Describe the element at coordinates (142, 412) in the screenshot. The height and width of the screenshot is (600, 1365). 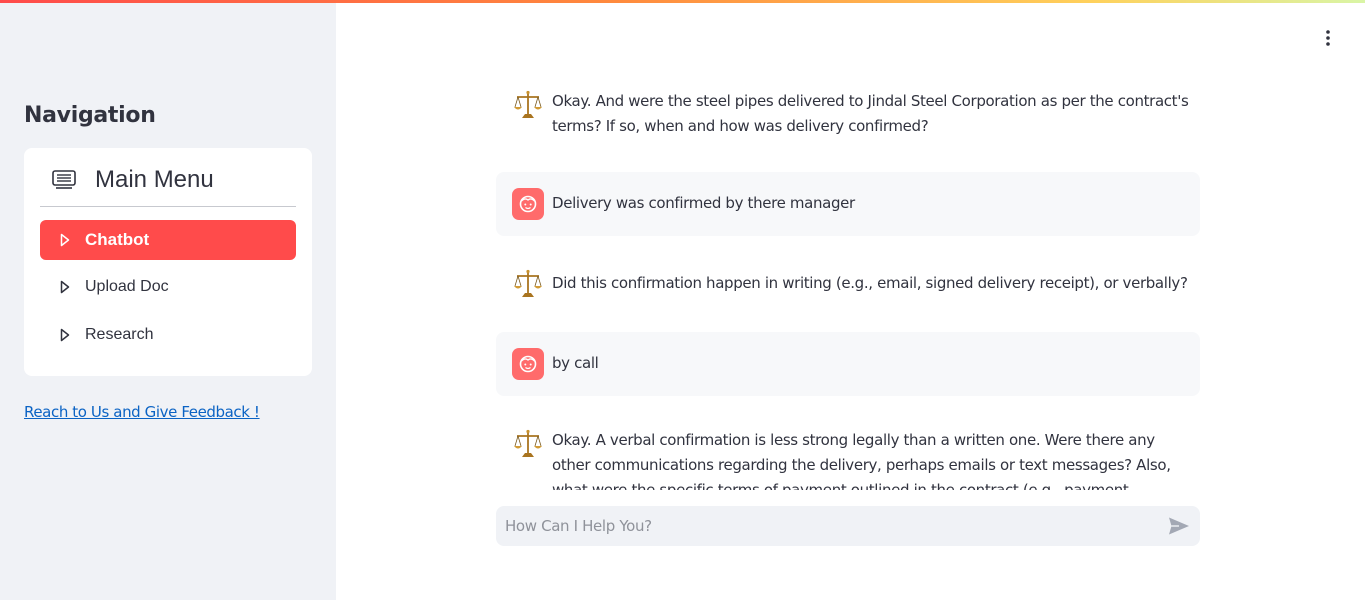
I see `feedback-link: Reach to Us and Give Feedback !` at that location.